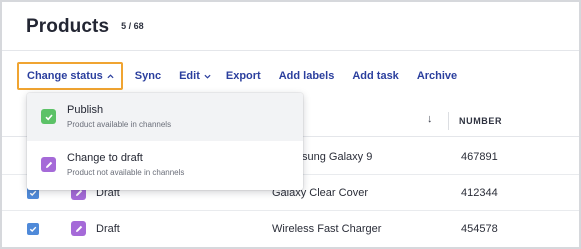 The height and width of the screenshot is (249, 581). I want to click on selection-count: 5 / 68, so click(132, 26).